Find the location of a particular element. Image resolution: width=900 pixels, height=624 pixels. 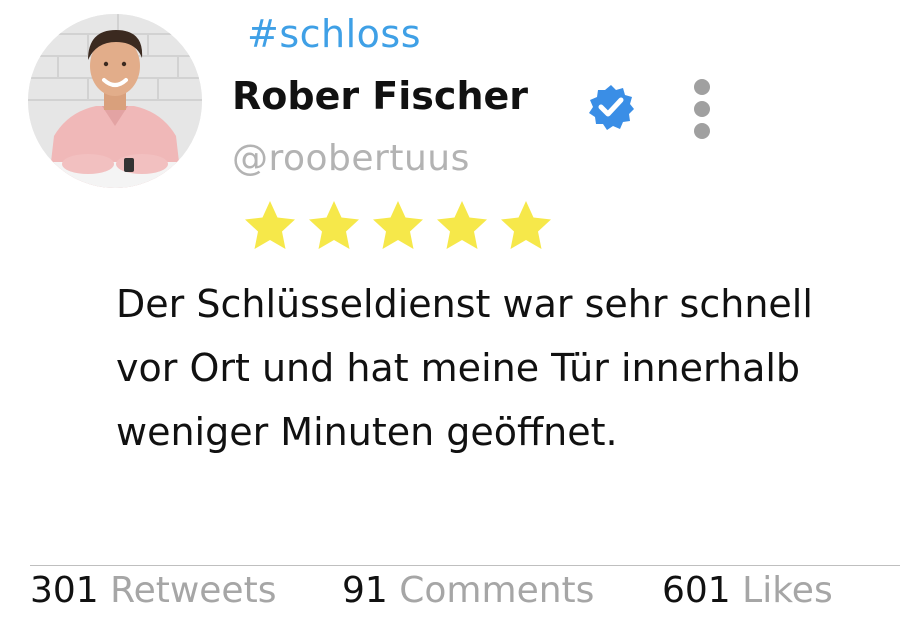

comments-stat: 91 Comments is located at coordinates (468, 590).